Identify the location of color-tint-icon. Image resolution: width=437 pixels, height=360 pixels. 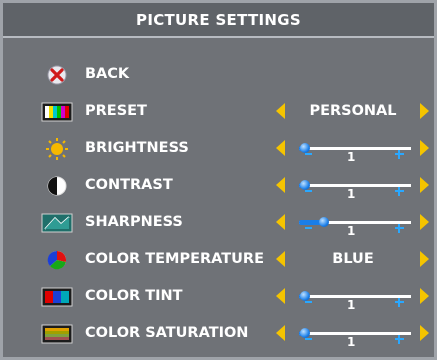
(57, 297).